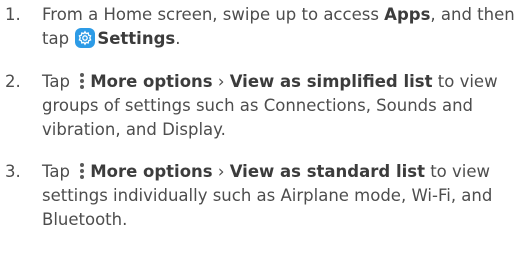 The image size is (530, 258). I want to click on step-number: 3., so click(13, 171).